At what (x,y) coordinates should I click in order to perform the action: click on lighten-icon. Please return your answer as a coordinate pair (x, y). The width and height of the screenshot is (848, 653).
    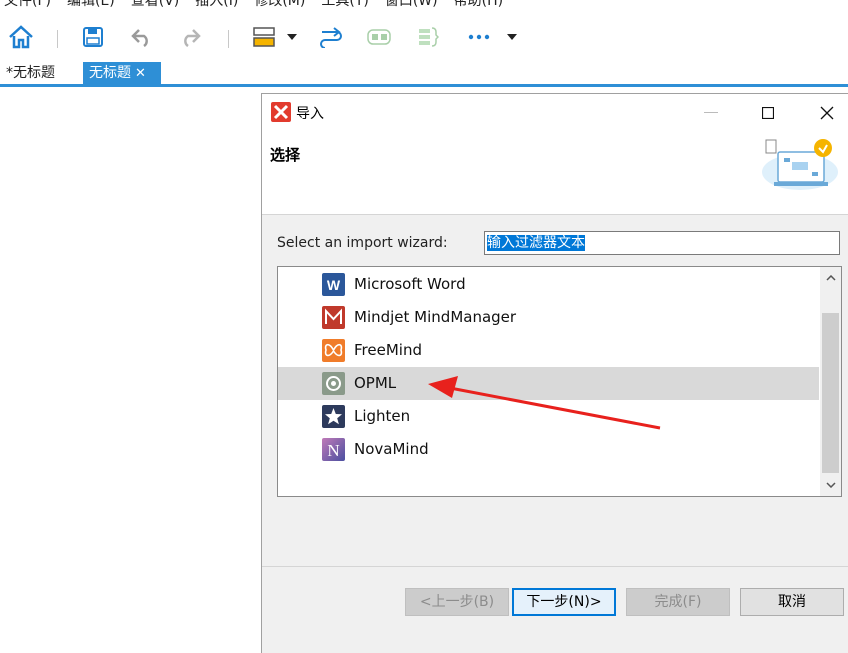
    Looking at the image, I should click on (333, 416).